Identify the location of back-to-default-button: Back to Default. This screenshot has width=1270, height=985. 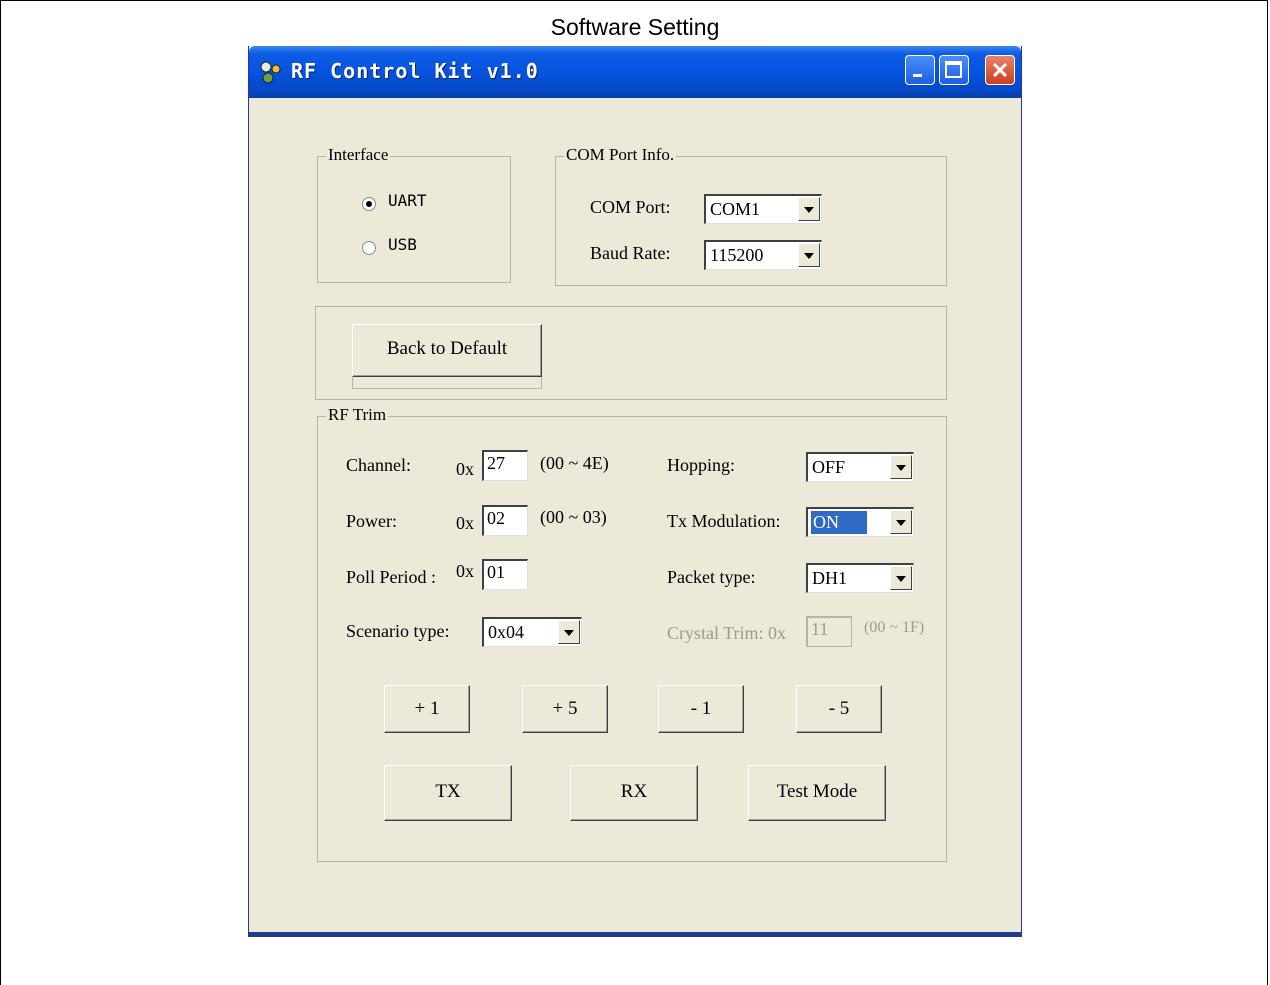
(447, 350).